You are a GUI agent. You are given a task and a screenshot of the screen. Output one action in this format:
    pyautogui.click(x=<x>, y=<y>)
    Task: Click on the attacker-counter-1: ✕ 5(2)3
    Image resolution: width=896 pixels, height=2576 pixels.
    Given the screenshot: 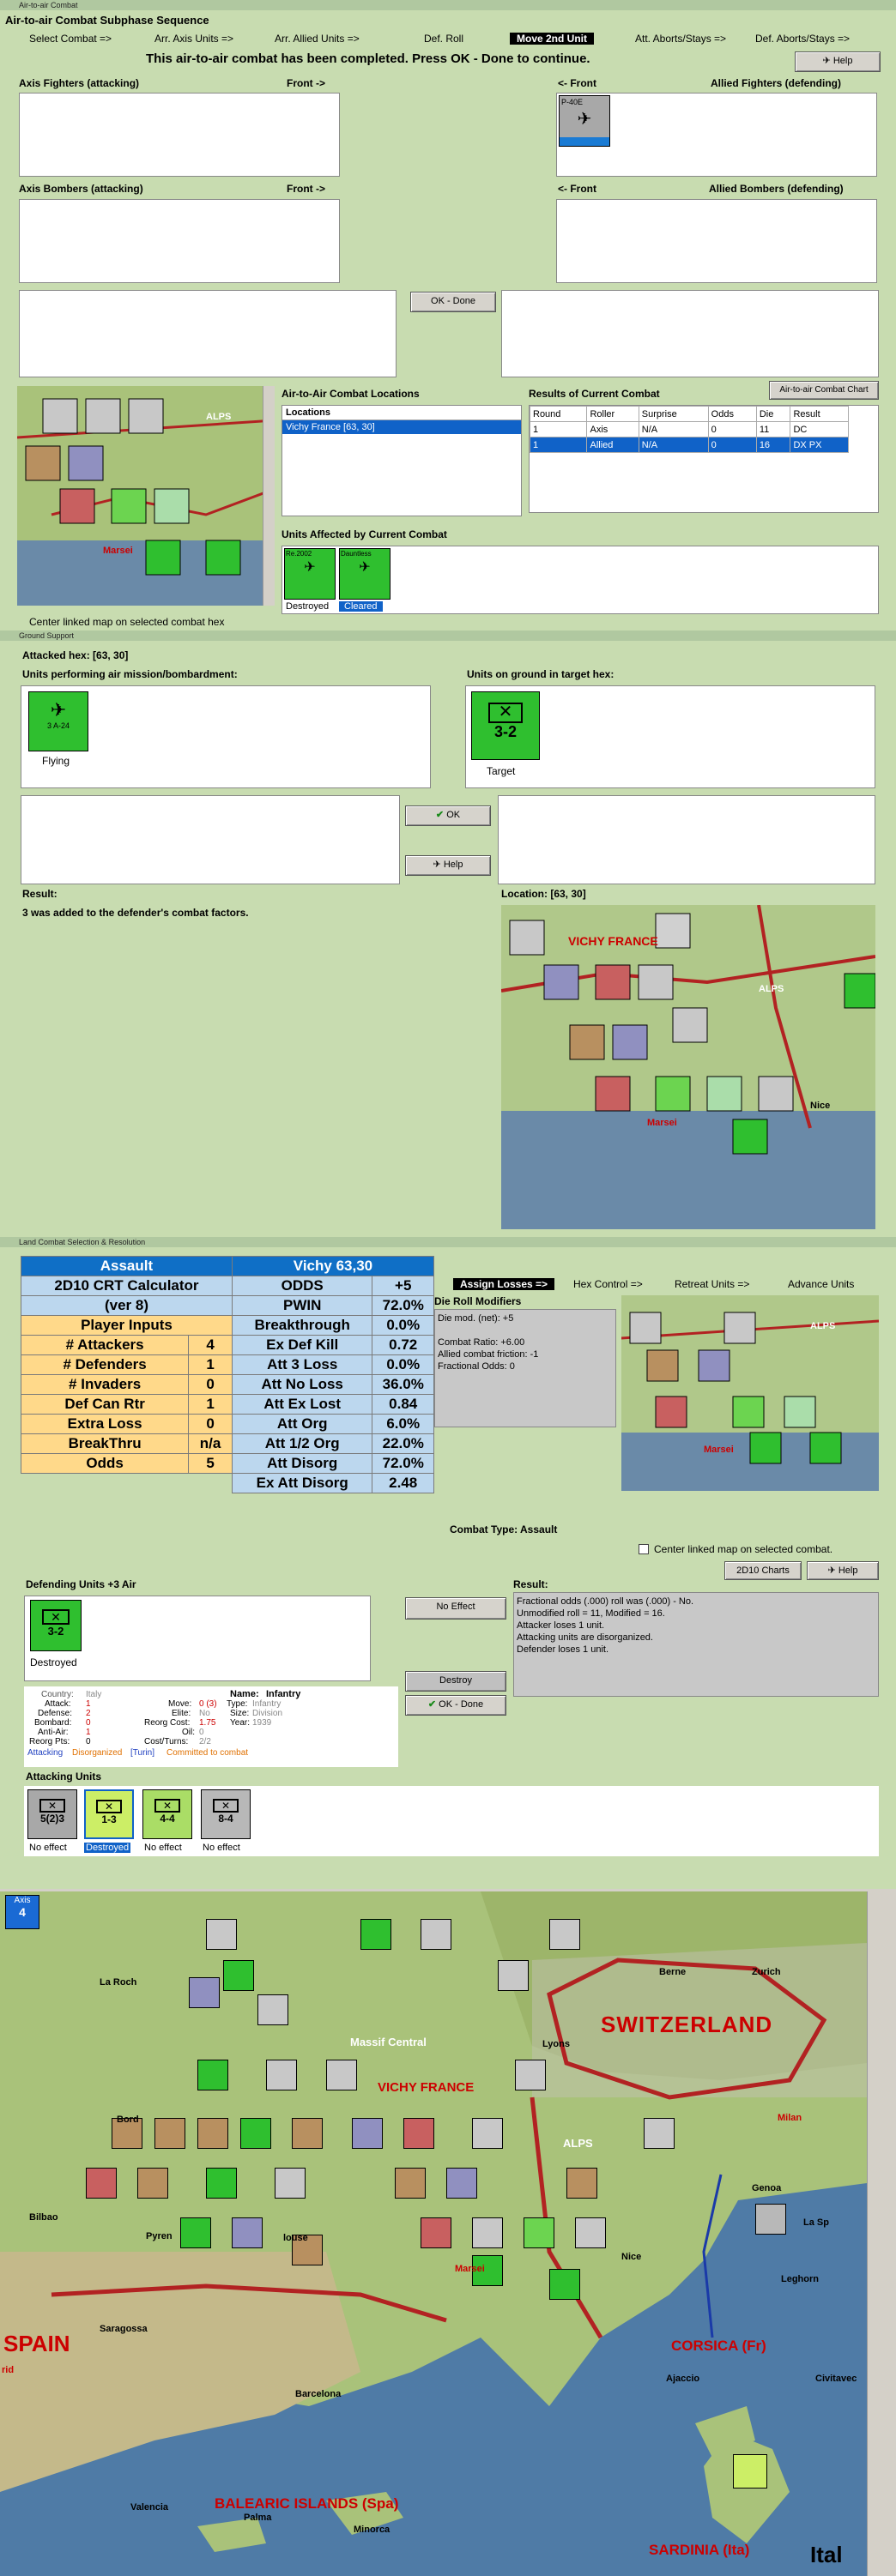 What is the action you would take?
    pyautogui.click(x=52, y=1814)
    